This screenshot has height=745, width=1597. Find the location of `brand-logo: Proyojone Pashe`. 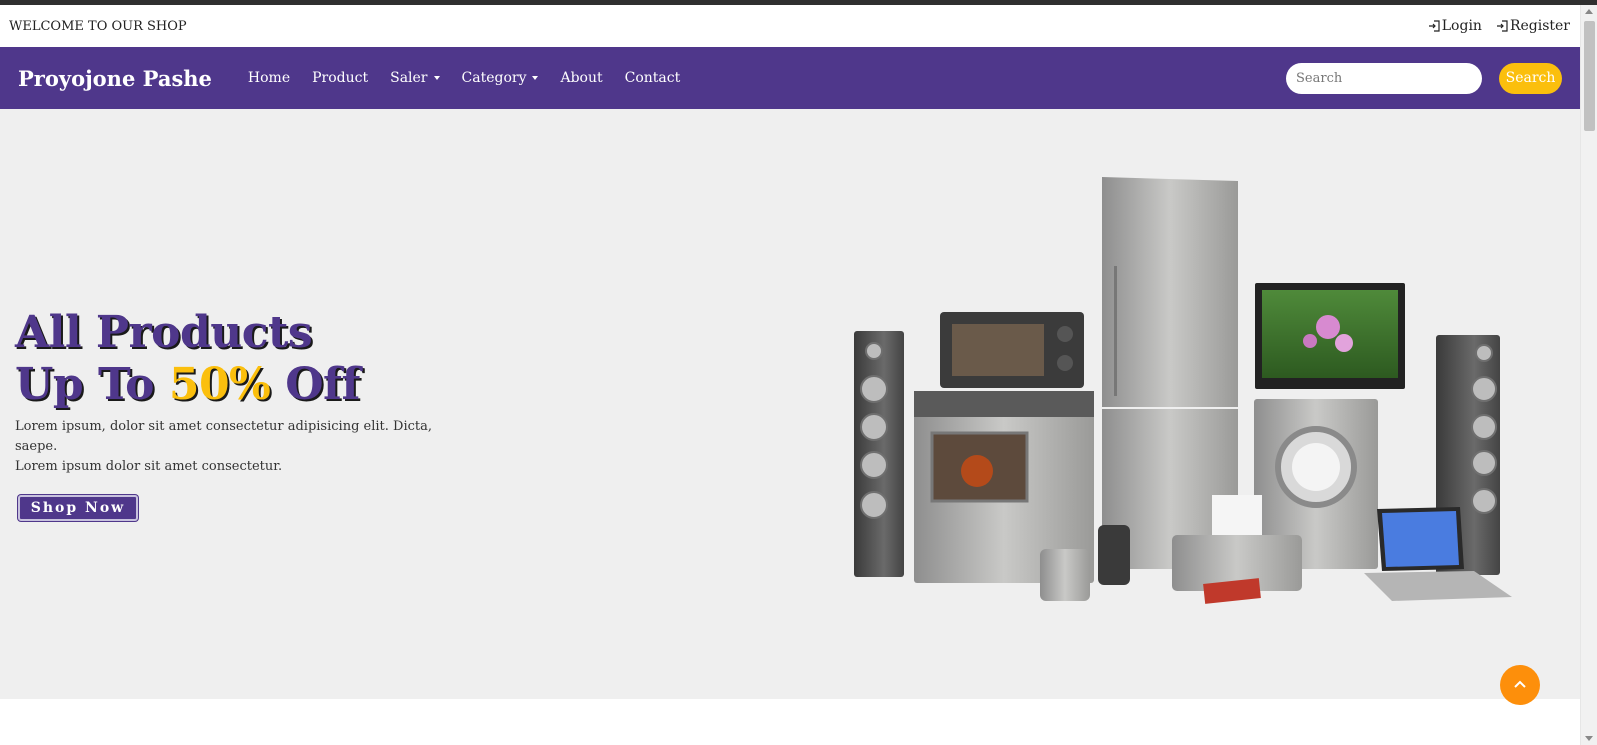

brand-logo: Proyojone Pashe is located at coordinates (115, 78).